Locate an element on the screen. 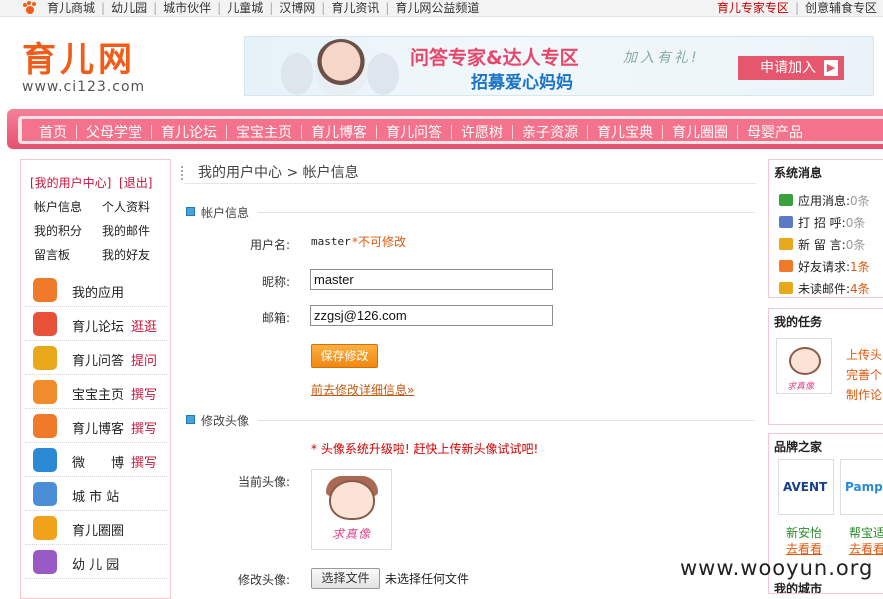 Image resolution: width=883 pixels, height=599 pixels. app-item: 育儿问答 提问 is located at coordinates (96, 358).